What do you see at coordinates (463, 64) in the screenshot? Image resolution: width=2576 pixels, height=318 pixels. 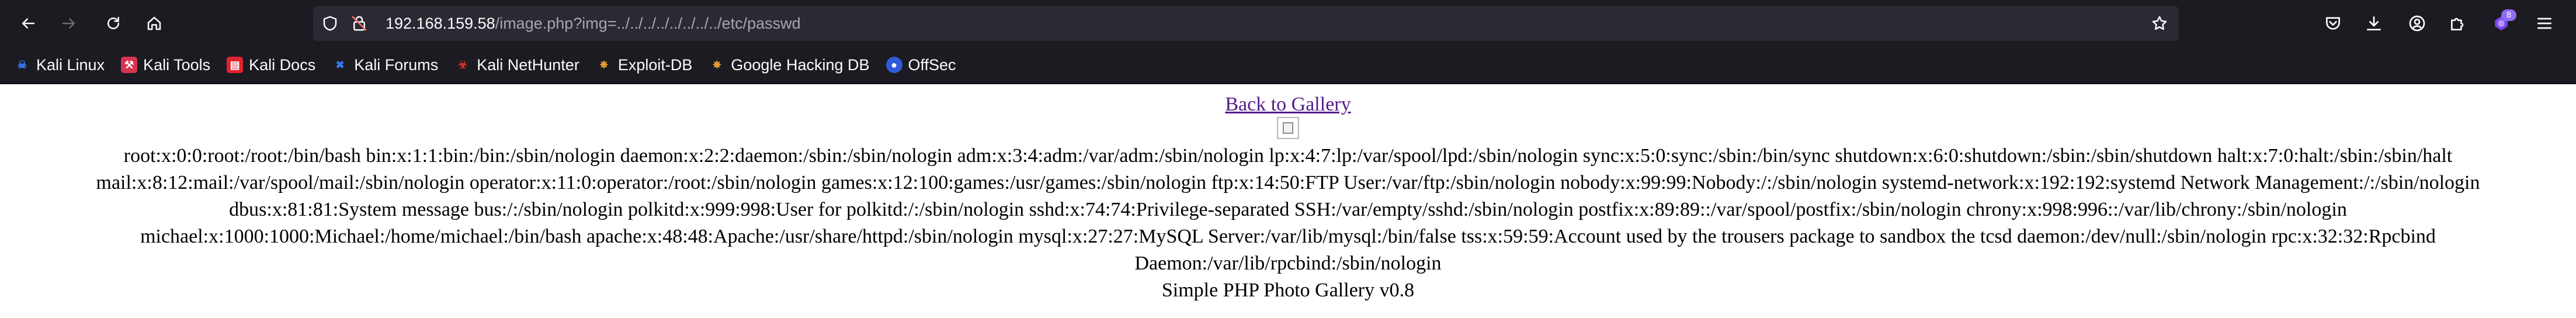 I see `nethunter-icon: ☣` at bounding box center [463, 64].